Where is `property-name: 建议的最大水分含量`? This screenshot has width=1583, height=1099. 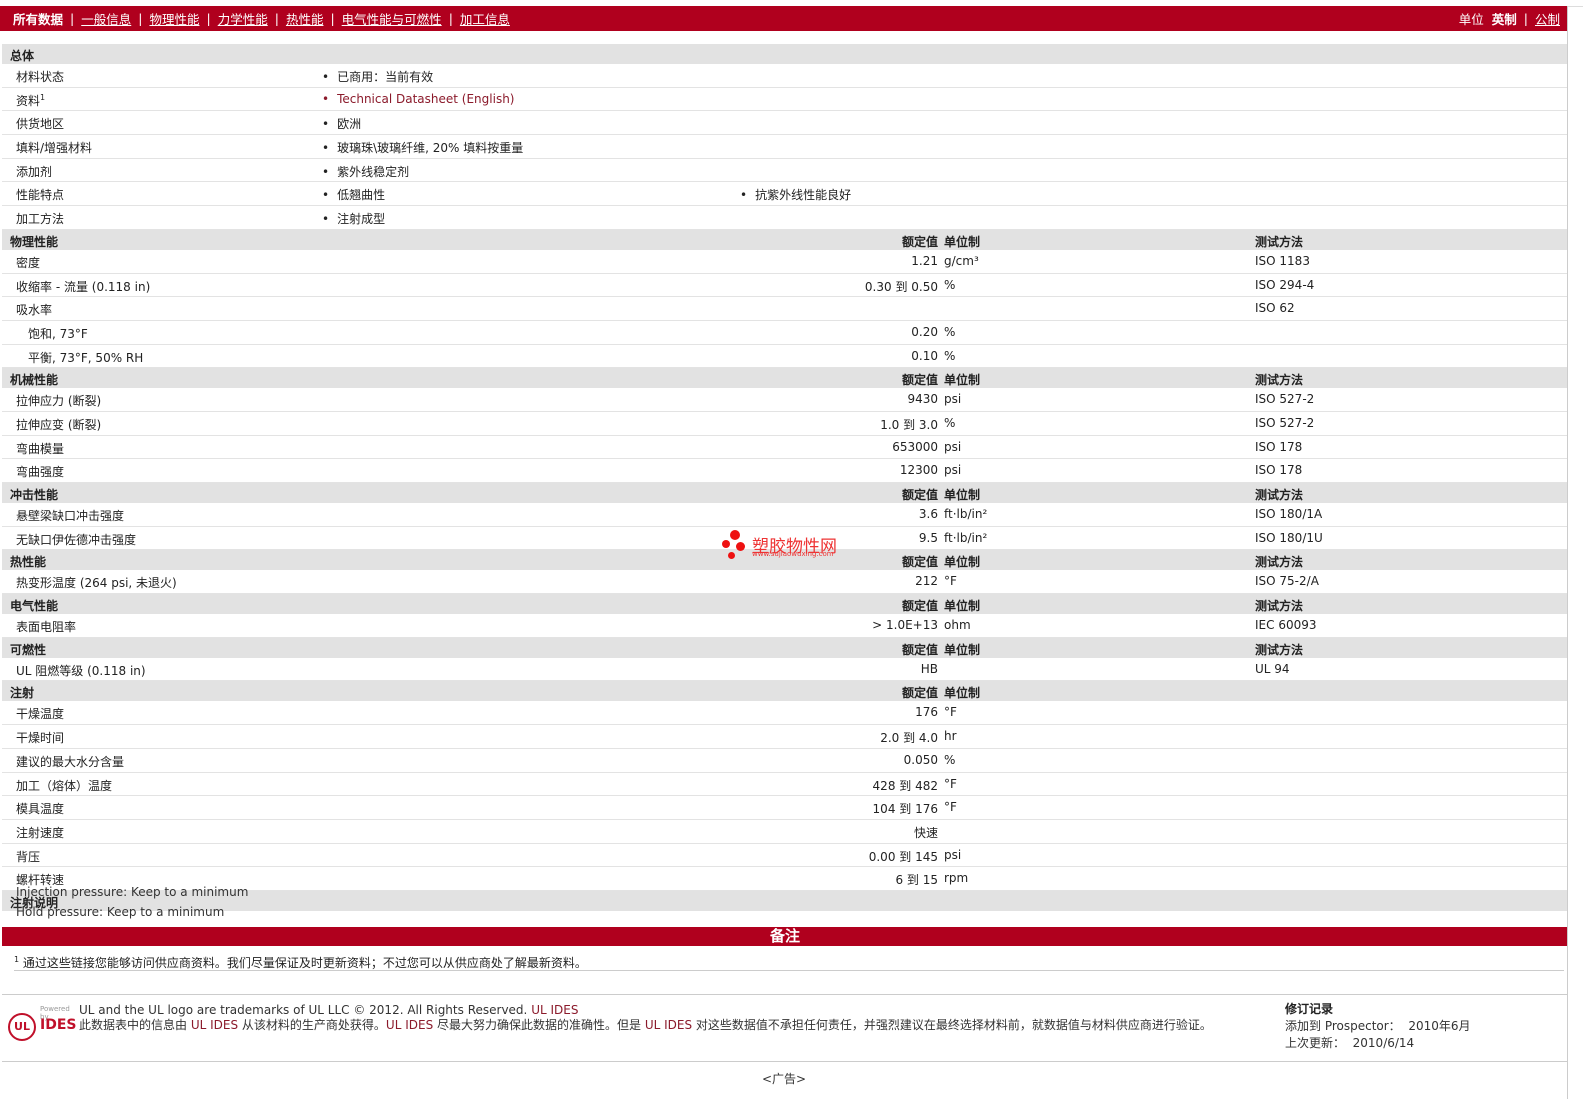
property-name: 建议的最大水分含量 is located at coordinates (70, 761).